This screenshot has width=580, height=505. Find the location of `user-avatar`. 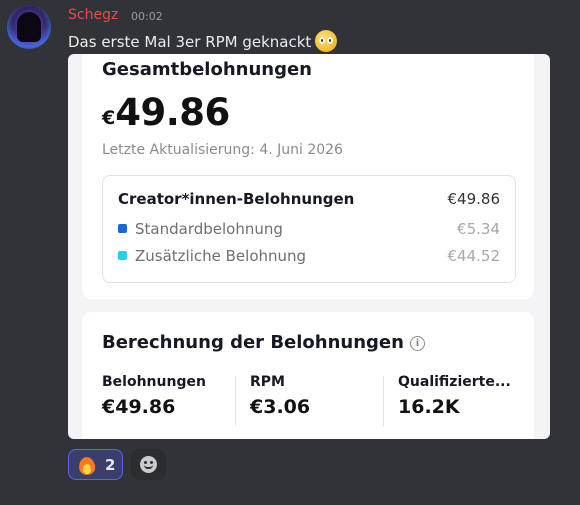

user-avatar is located at coordinates (29, 27).